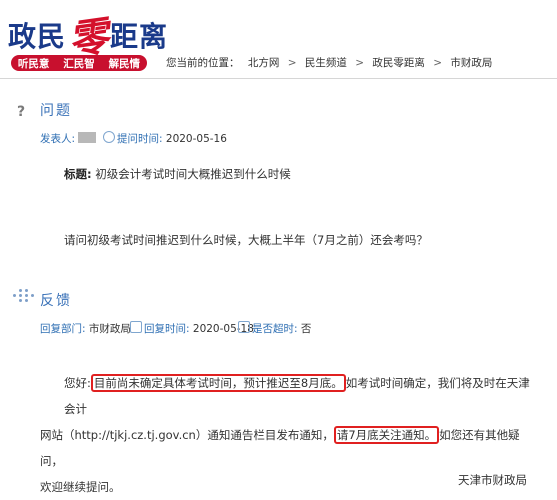  I want to click on breadcrumb-link: 北方网, so click(264, 63).